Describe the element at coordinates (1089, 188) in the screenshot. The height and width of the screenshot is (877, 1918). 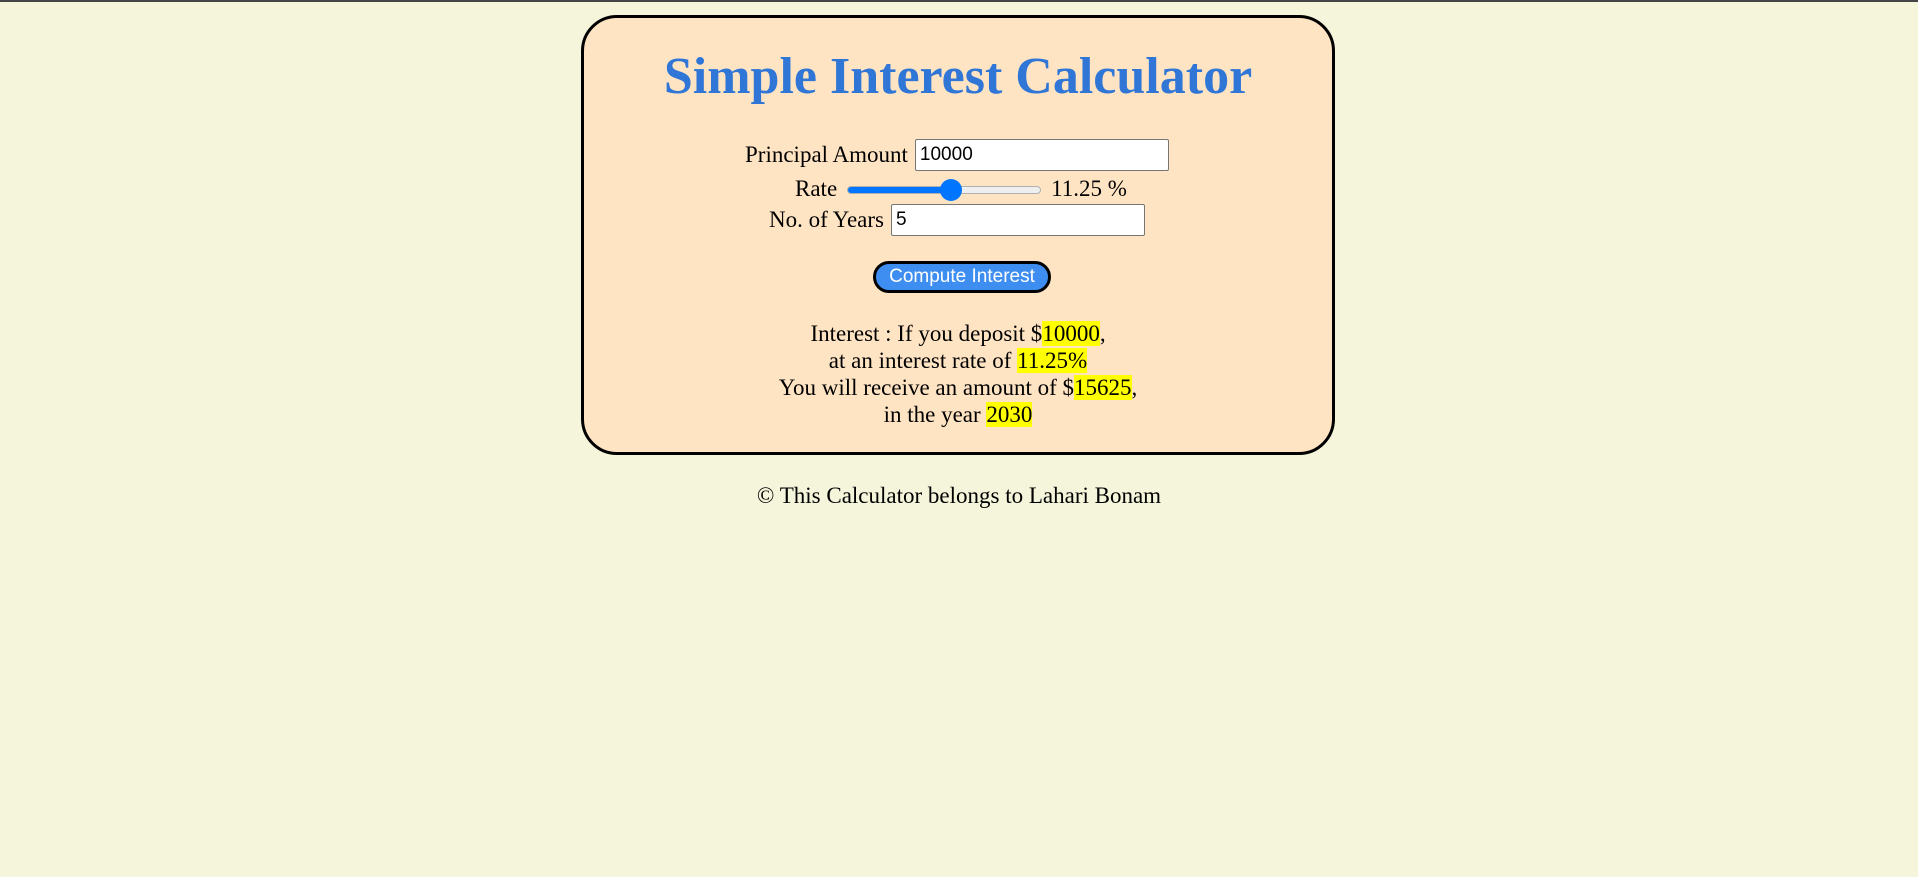
I see `rate-value-display: 11.25 %` at that location.